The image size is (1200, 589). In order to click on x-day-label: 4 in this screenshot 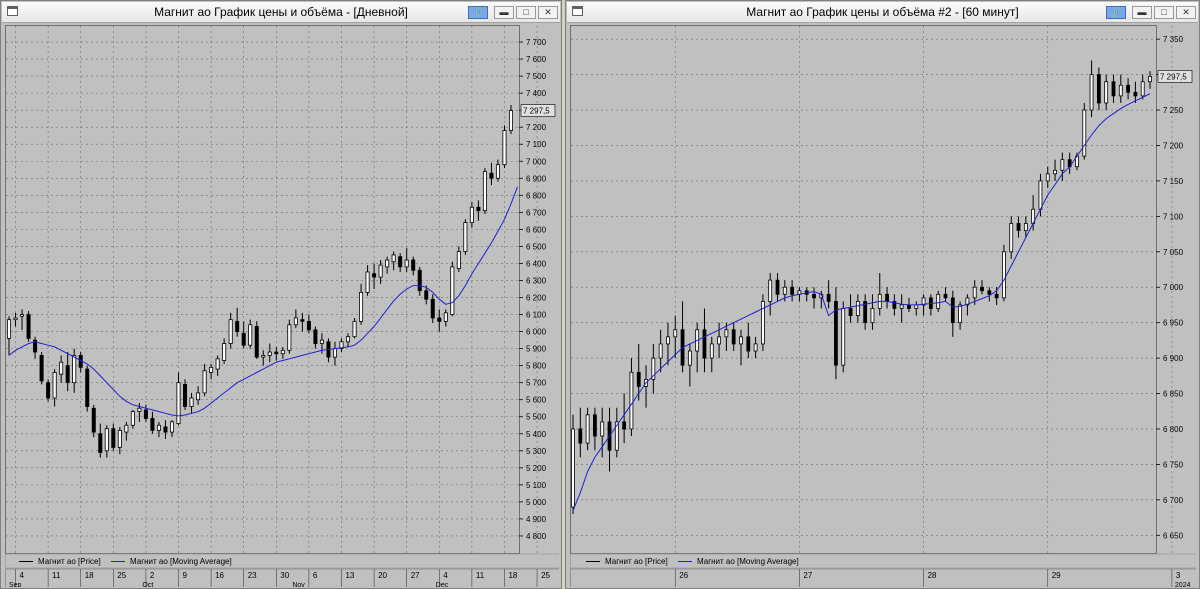, I will do `click(22, 575)`.